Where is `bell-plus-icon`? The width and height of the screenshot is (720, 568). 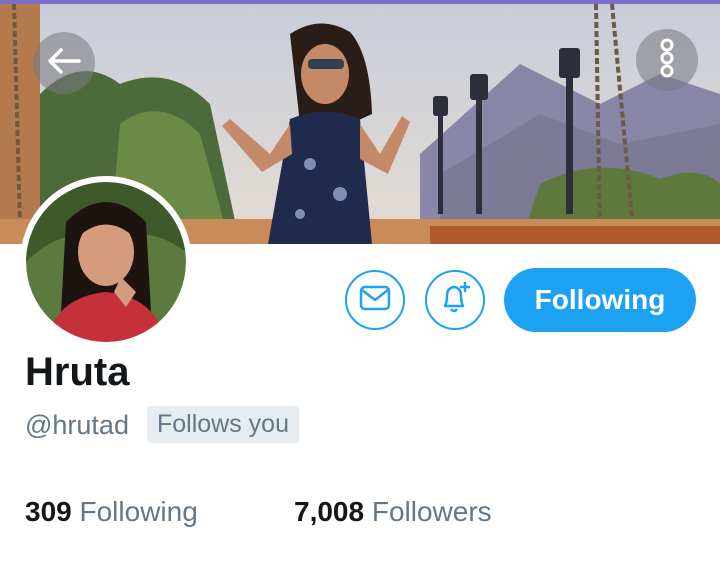
bell-plus-icon is located at coordinates (455, 300).